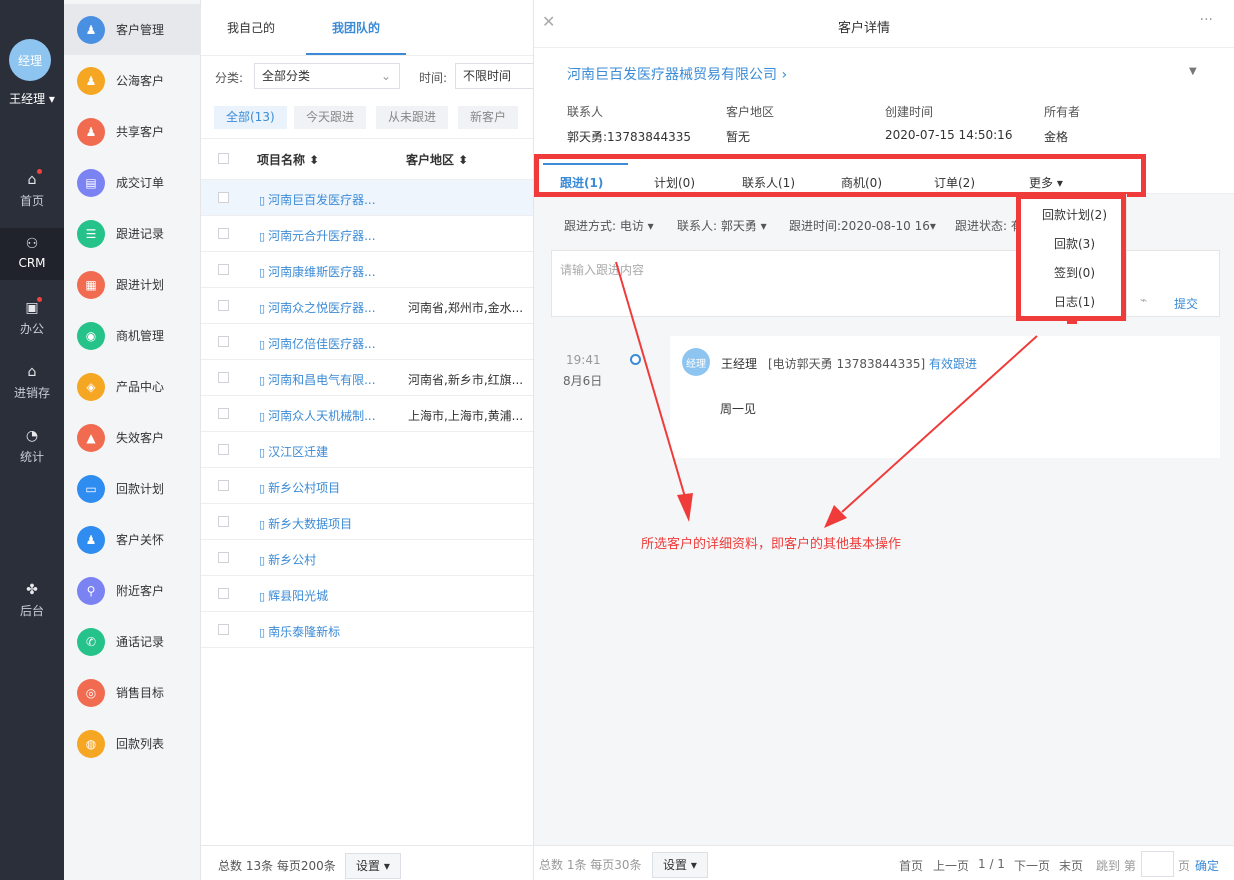 The height and width of the screenshot is (880, 1234). I want to click on rail-item-home: ⌂ 首页, so click(32, 190).